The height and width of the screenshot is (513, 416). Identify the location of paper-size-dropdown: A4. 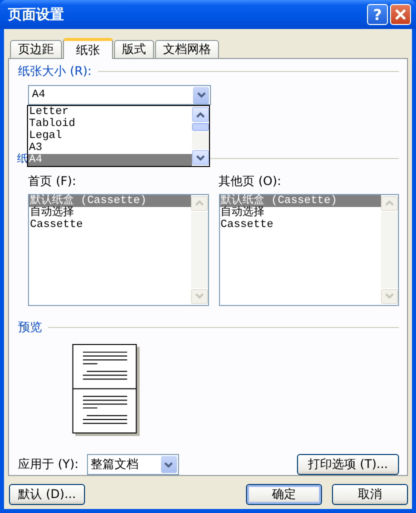
(119, 95).